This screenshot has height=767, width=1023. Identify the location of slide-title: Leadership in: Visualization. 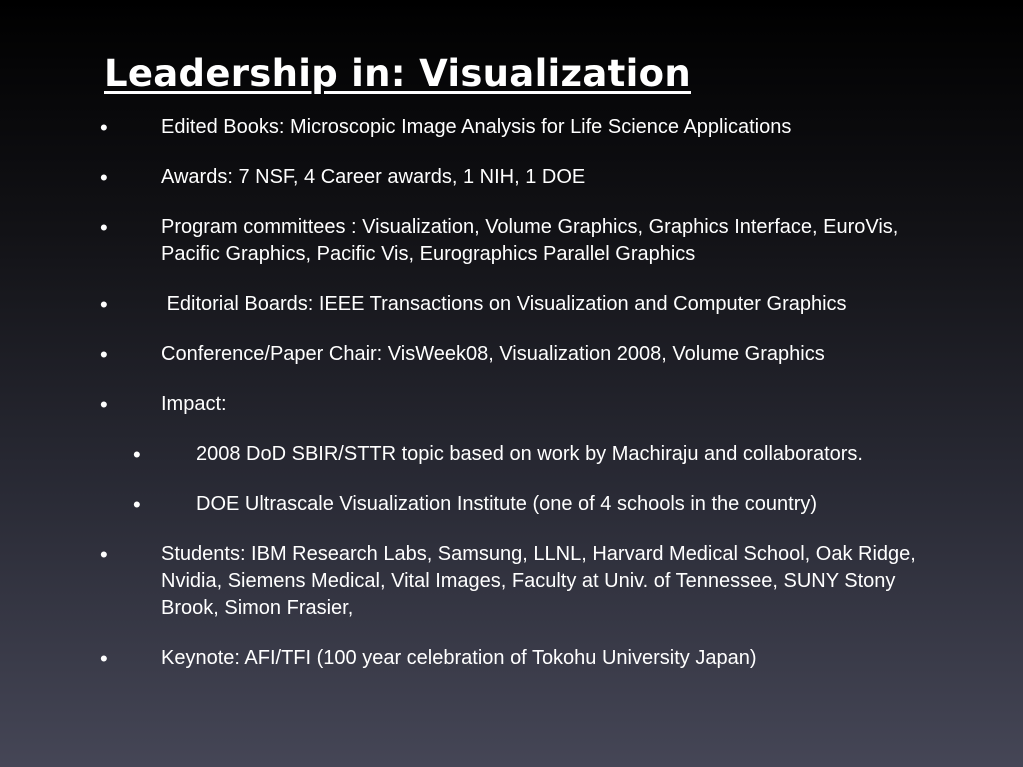
(397, 73).